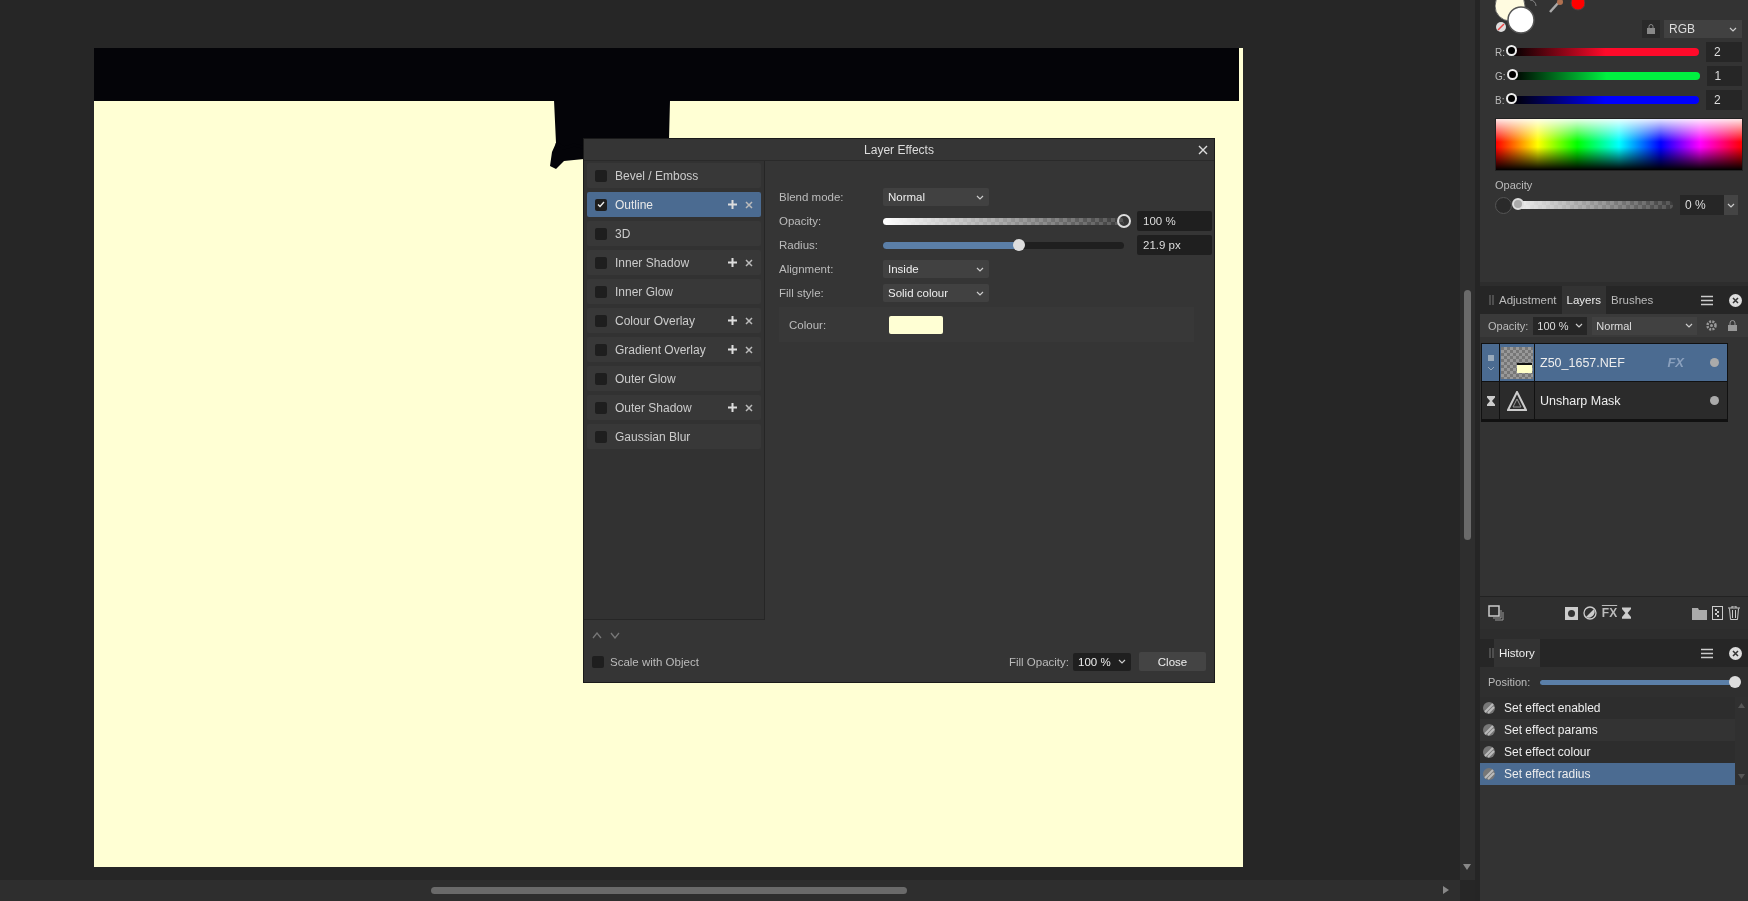 The width and height of the screenshot is (1748, 901). I want to click on history-item: Set effect colour, so click(1607, 752).